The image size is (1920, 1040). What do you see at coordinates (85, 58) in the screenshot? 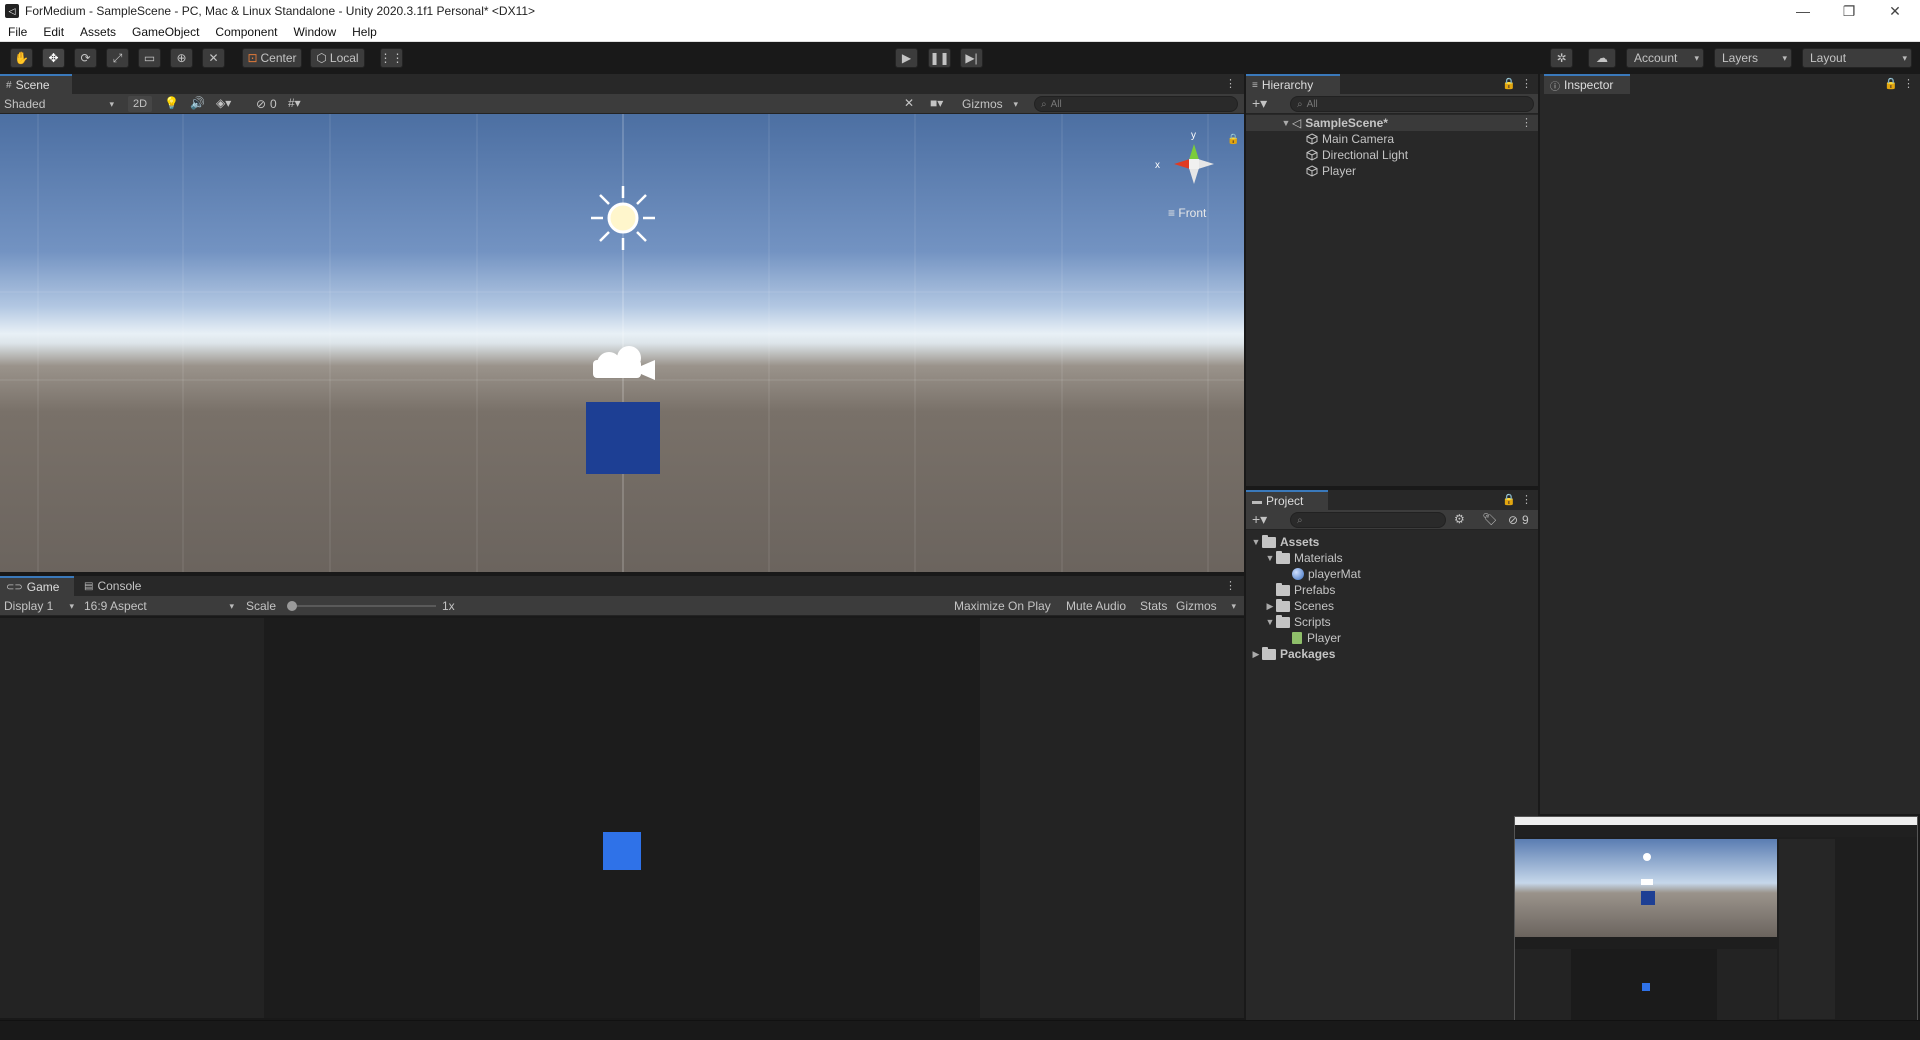
I see `rotate-tool-icon: ⟳` at bounding box center [85, 58].